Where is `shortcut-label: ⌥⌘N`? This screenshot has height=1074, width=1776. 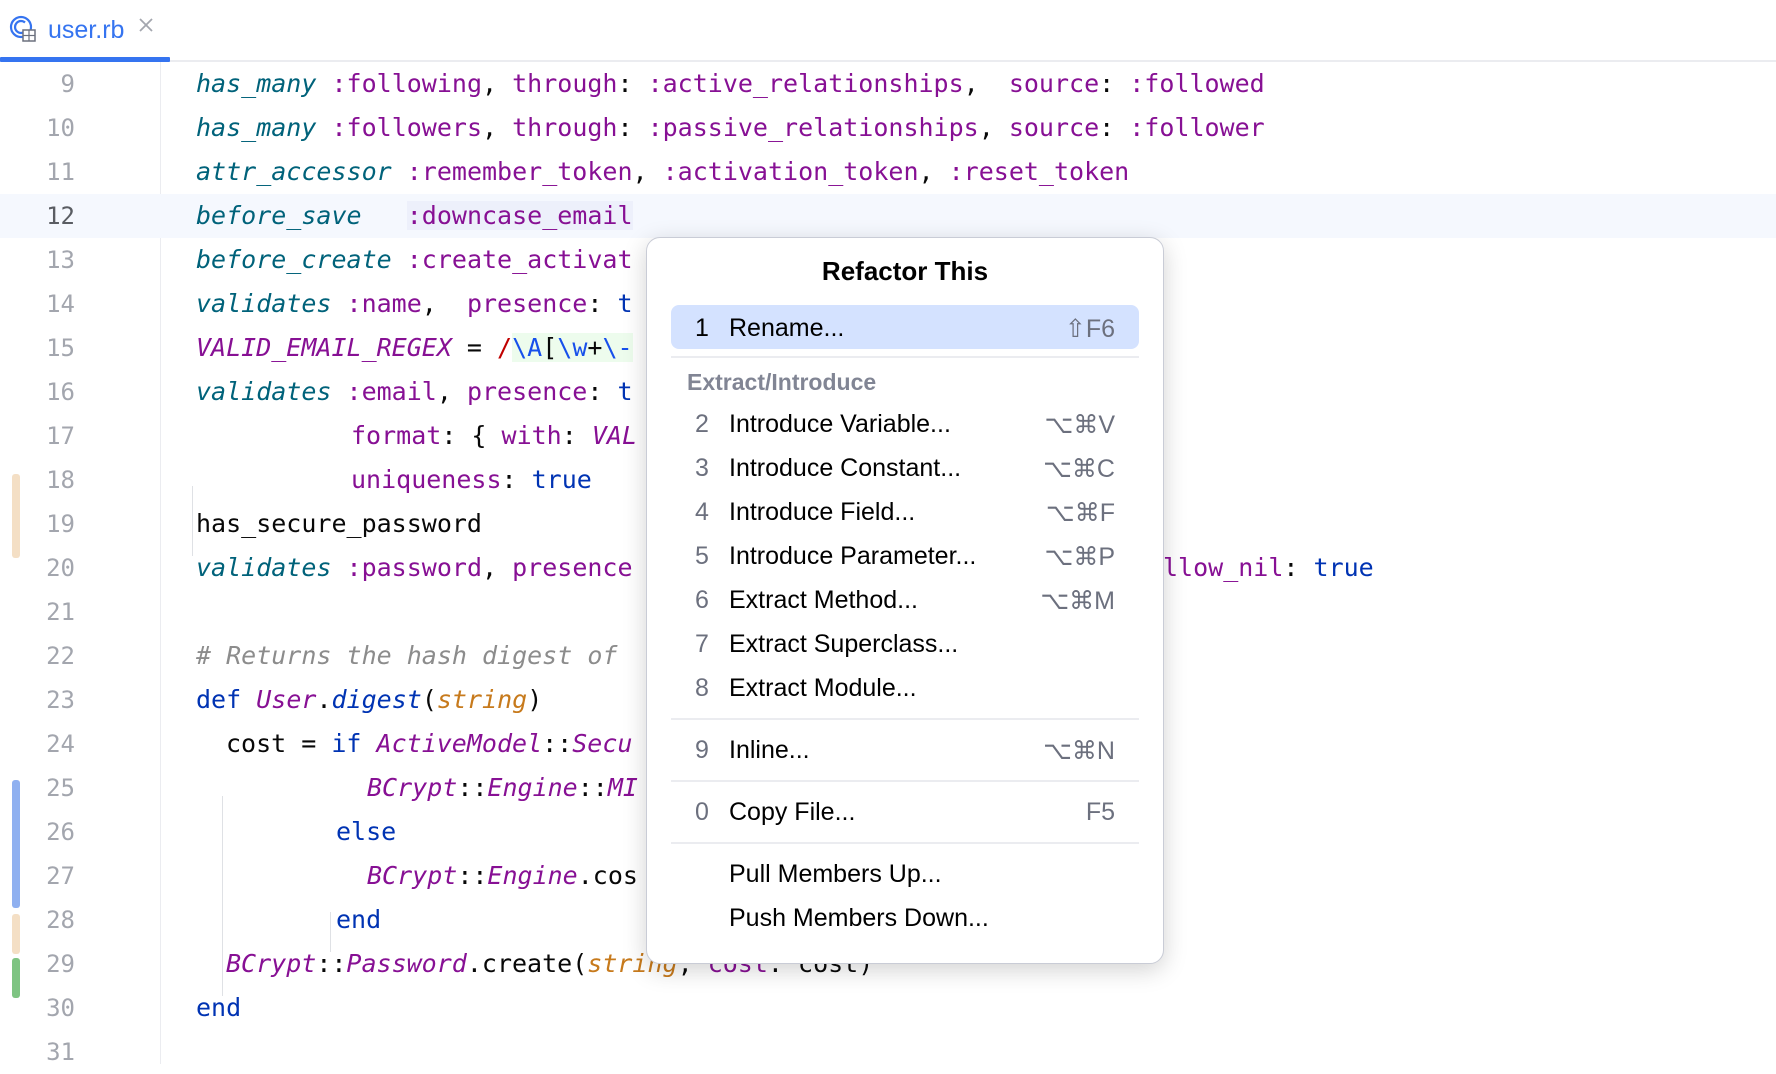
shortcut-label: ⌥⌘N is located at coordinates (1079, 751).